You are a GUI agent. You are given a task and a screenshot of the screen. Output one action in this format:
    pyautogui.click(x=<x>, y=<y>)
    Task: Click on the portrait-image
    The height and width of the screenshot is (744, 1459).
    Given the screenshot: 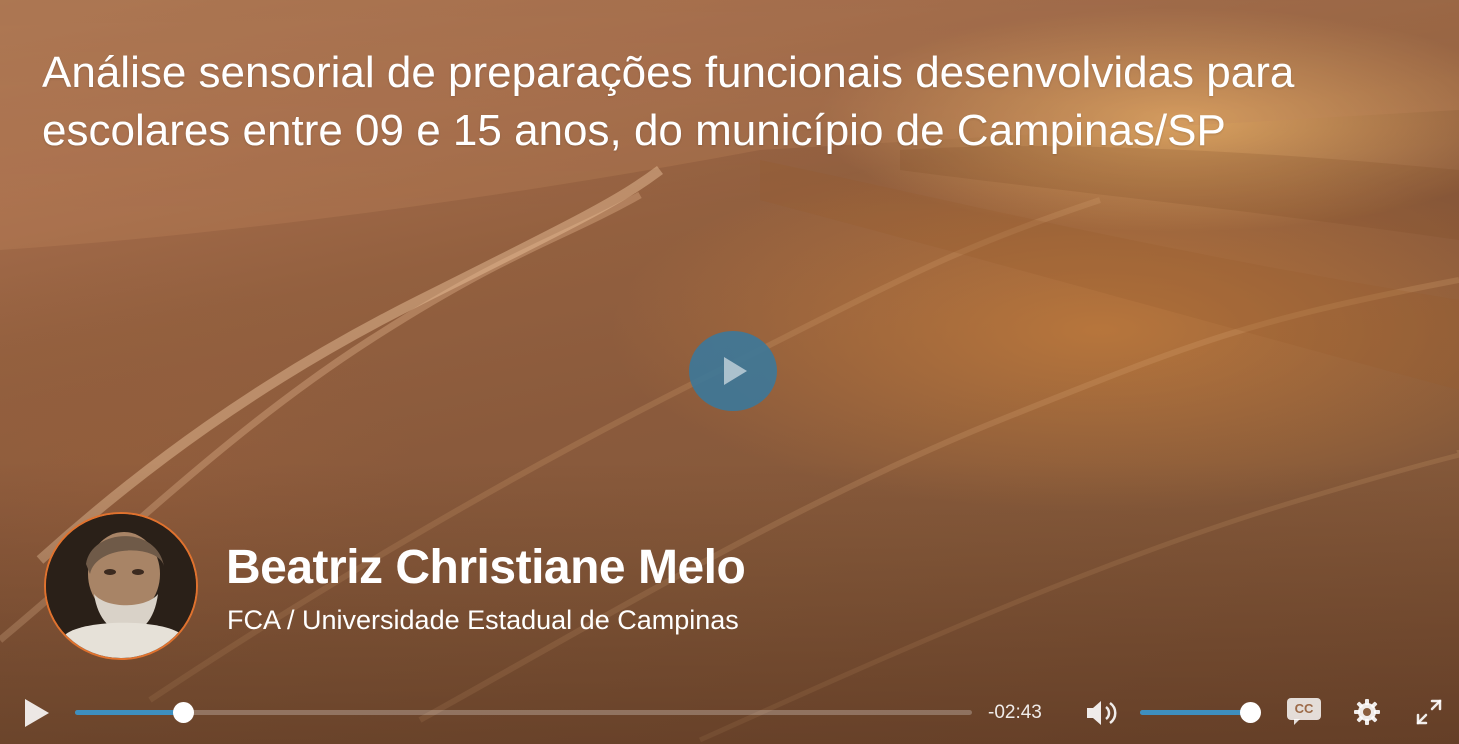 What is the action you would take?
    pyautogui.click(x=121, y=586)
    